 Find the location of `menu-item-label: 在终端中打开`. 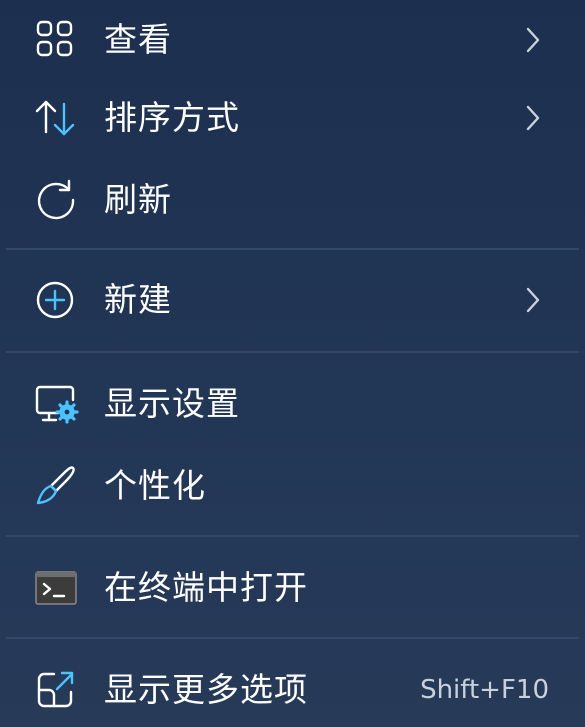

menu-item-label: 在终端中打开 is located at coordinates (206, 587).